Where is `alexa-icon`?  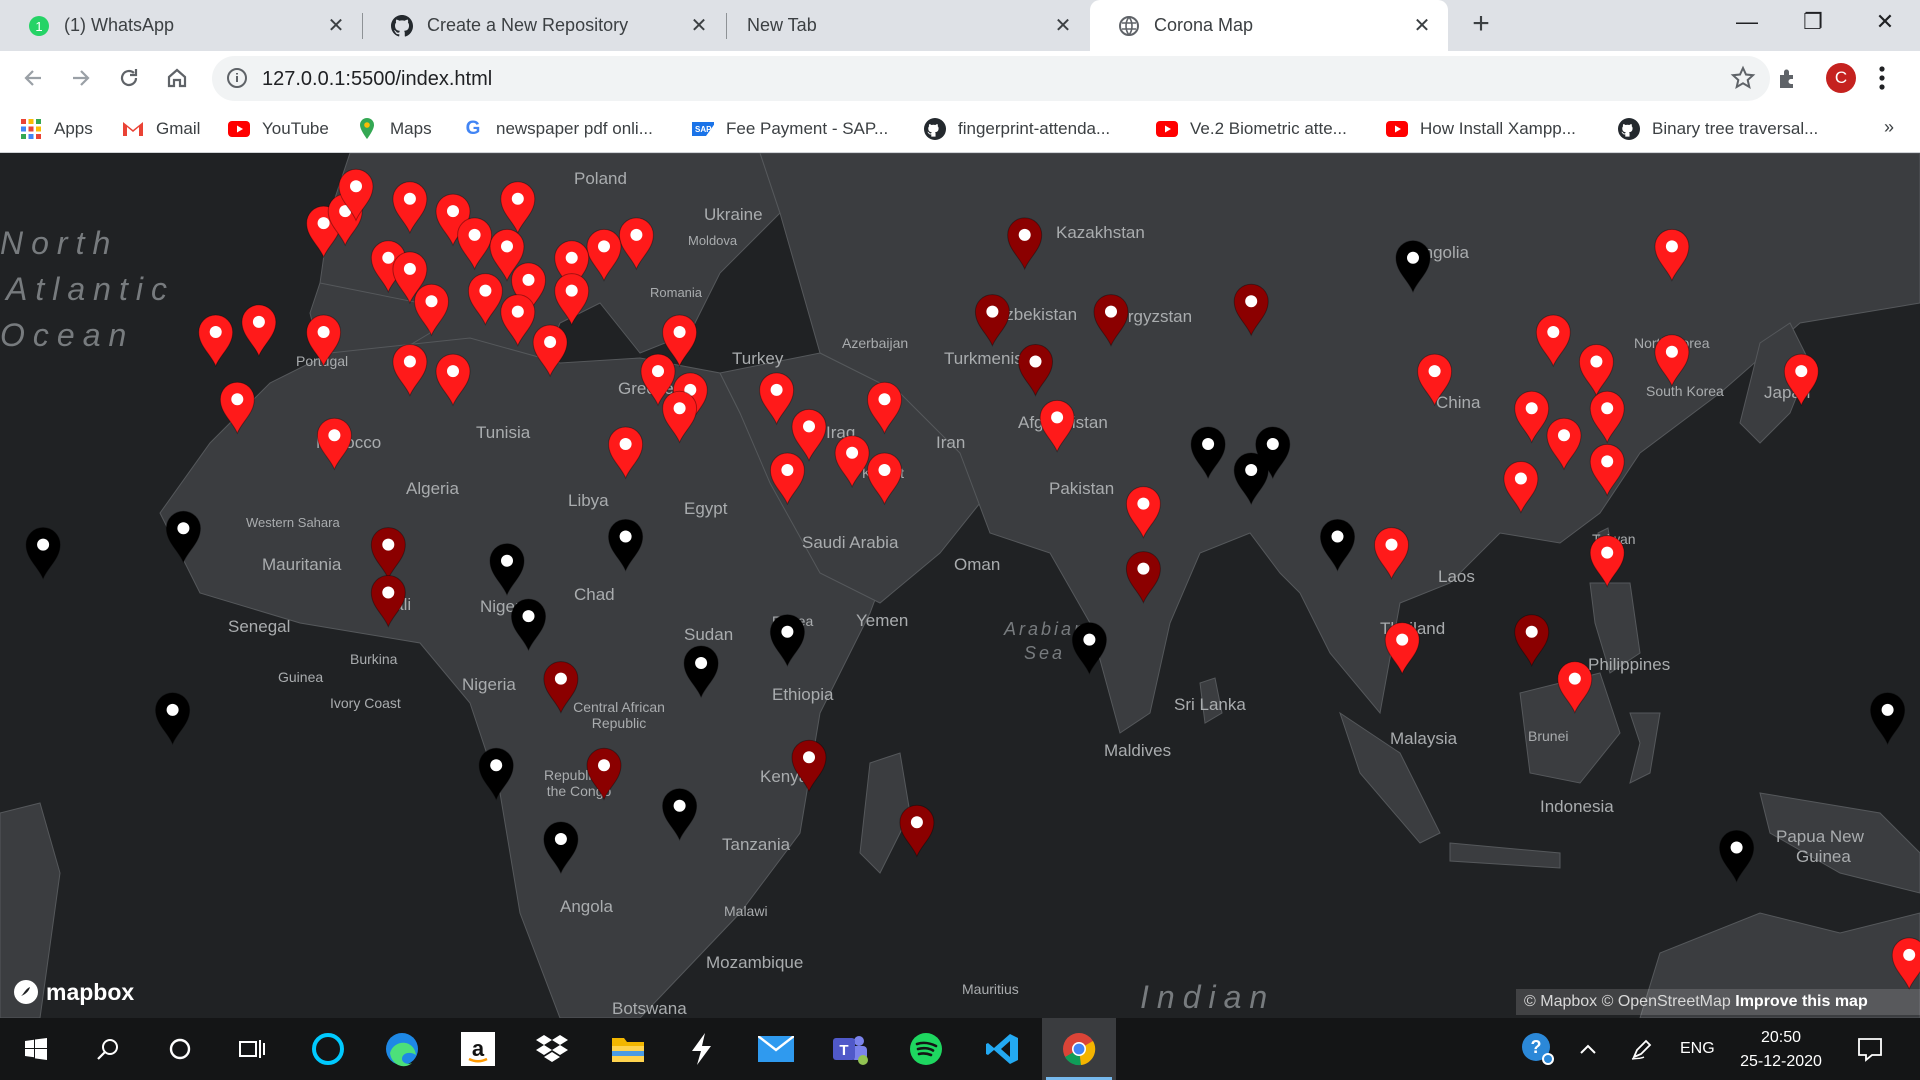 alexa-icon is located at coordinates (328, 1049).